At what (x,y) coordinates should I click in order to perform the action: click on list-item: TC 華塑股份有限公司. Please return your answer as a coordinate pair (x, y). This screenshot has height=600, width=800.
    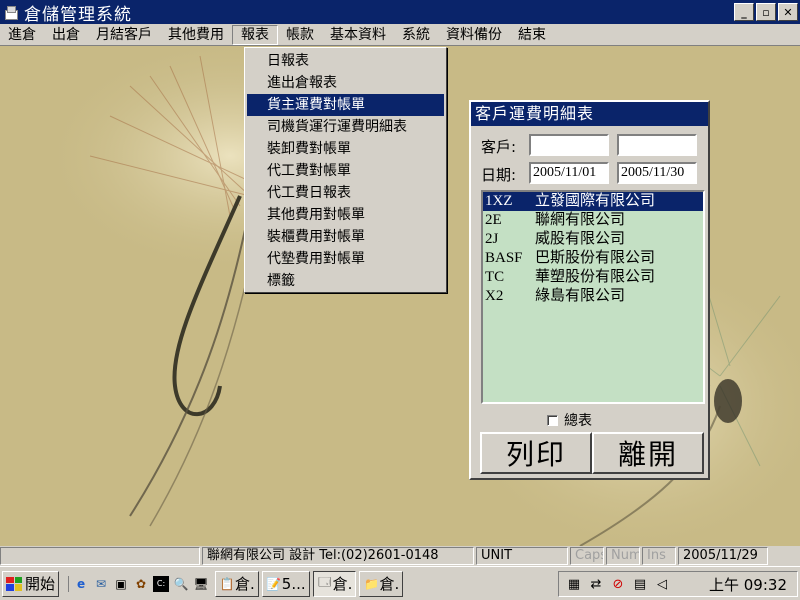
    Looking at the image, I should click on (593, 277).